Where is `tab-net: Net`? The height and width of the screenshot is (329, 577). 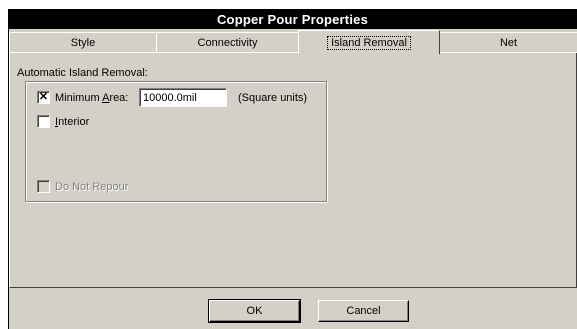 tab-net: Net is located at coordinates (508, 42).